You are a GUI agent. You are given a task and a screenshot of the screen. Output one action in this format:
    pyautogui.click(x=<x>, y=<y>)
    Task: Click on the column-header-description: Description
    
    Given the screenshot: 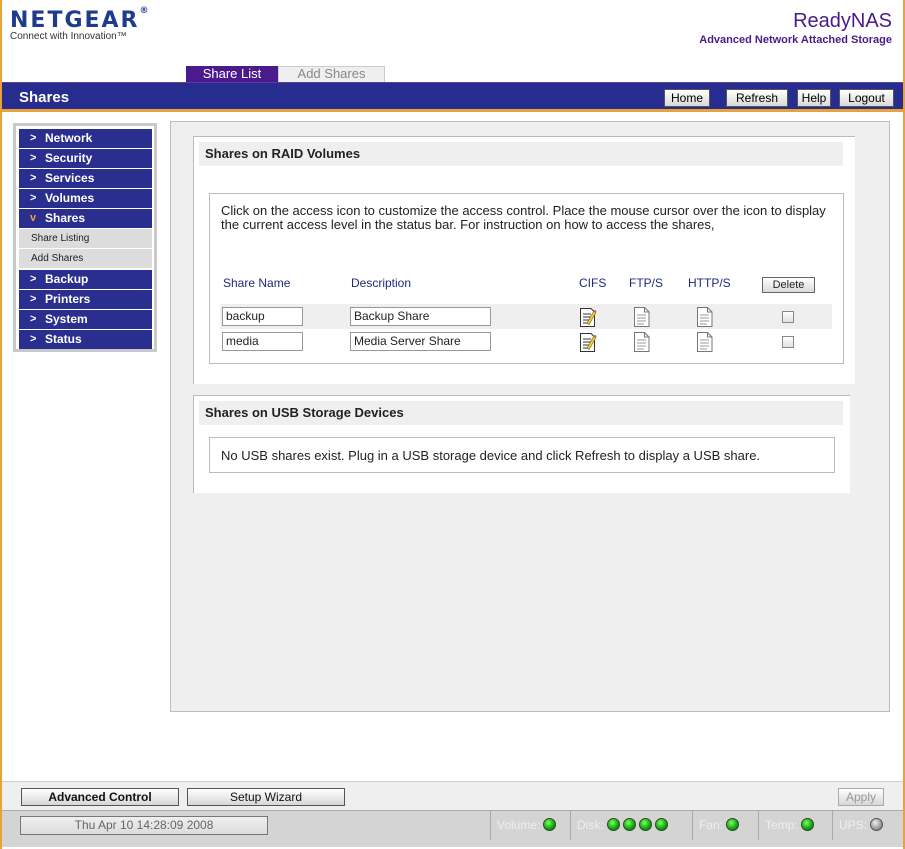 What is the action you would take?
    pyautogui.click(x=381, y=283)
    